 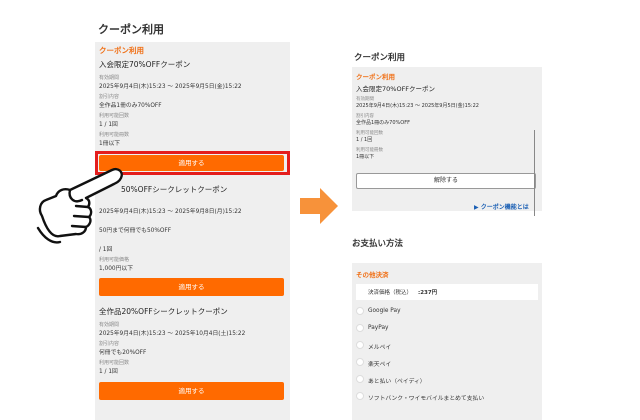 I want to click on scrollbar, so click(x=534, y=173).